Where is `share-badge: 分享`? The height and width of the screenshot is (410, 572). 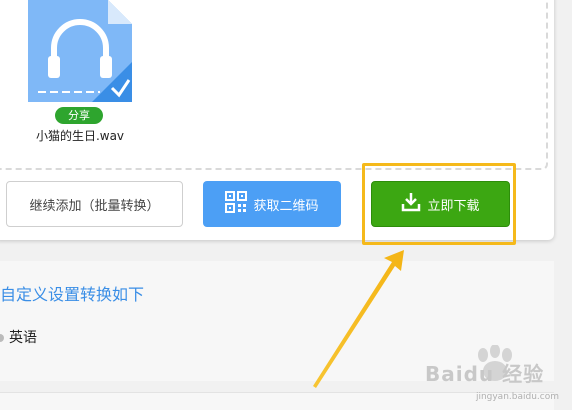 share-badge: 分享 is located at coordinates (79, 115).